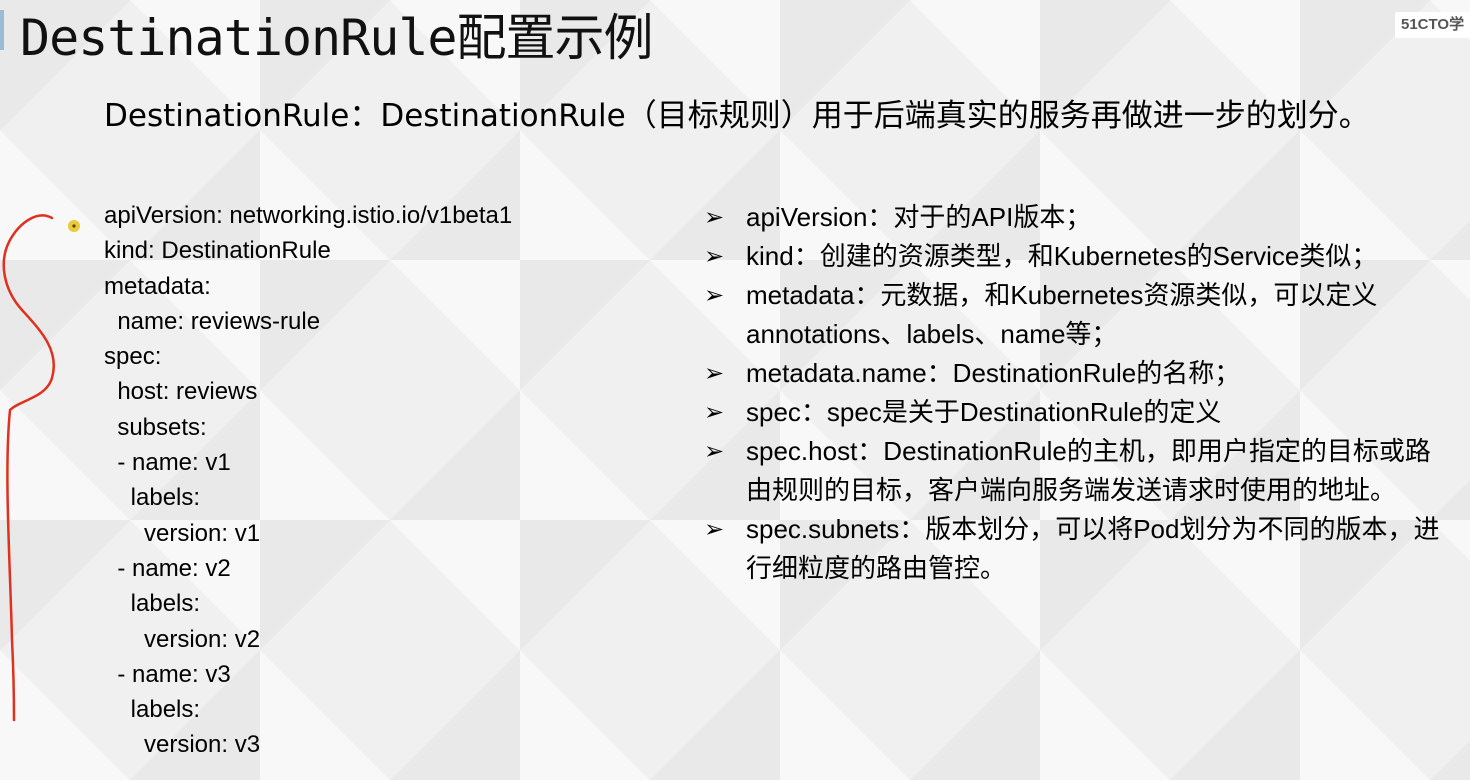 The height and width of the screenshot is (780, 1470). I want to click on code-line: - name: v1, so click(167, 463).